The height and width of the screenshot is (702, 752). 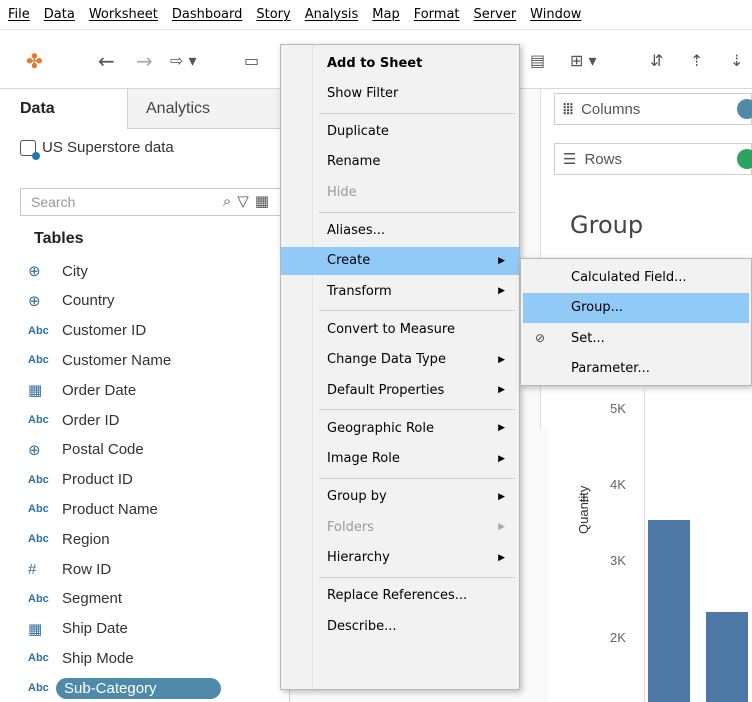 What do you see at coordinates (400, 459) in the screenshot?
I see `menu-item-image-role: Image Role ▶` at bounding box center [400, 459].